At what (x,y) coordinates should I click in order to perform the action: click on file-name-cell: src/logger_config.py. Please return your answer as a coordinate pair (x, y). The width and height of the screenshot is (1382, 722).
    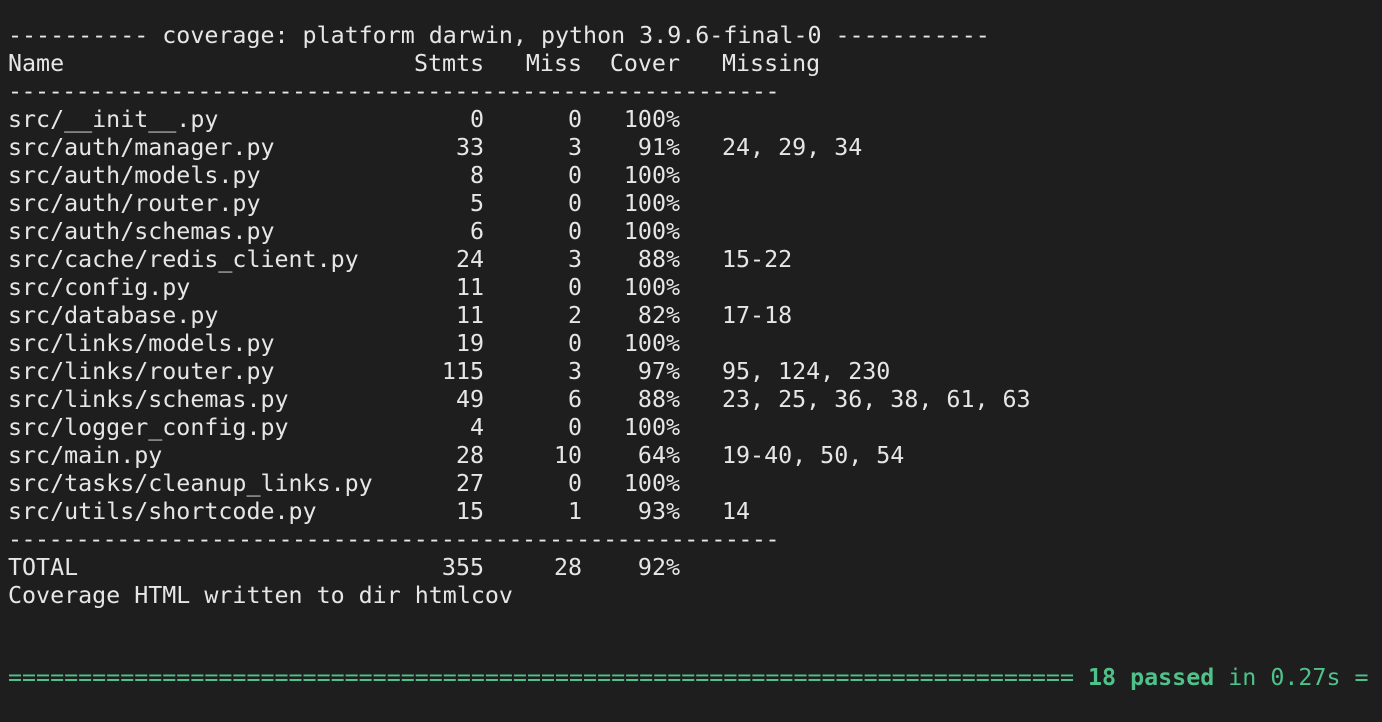
    Looking at the image, I should click on (148, 427).